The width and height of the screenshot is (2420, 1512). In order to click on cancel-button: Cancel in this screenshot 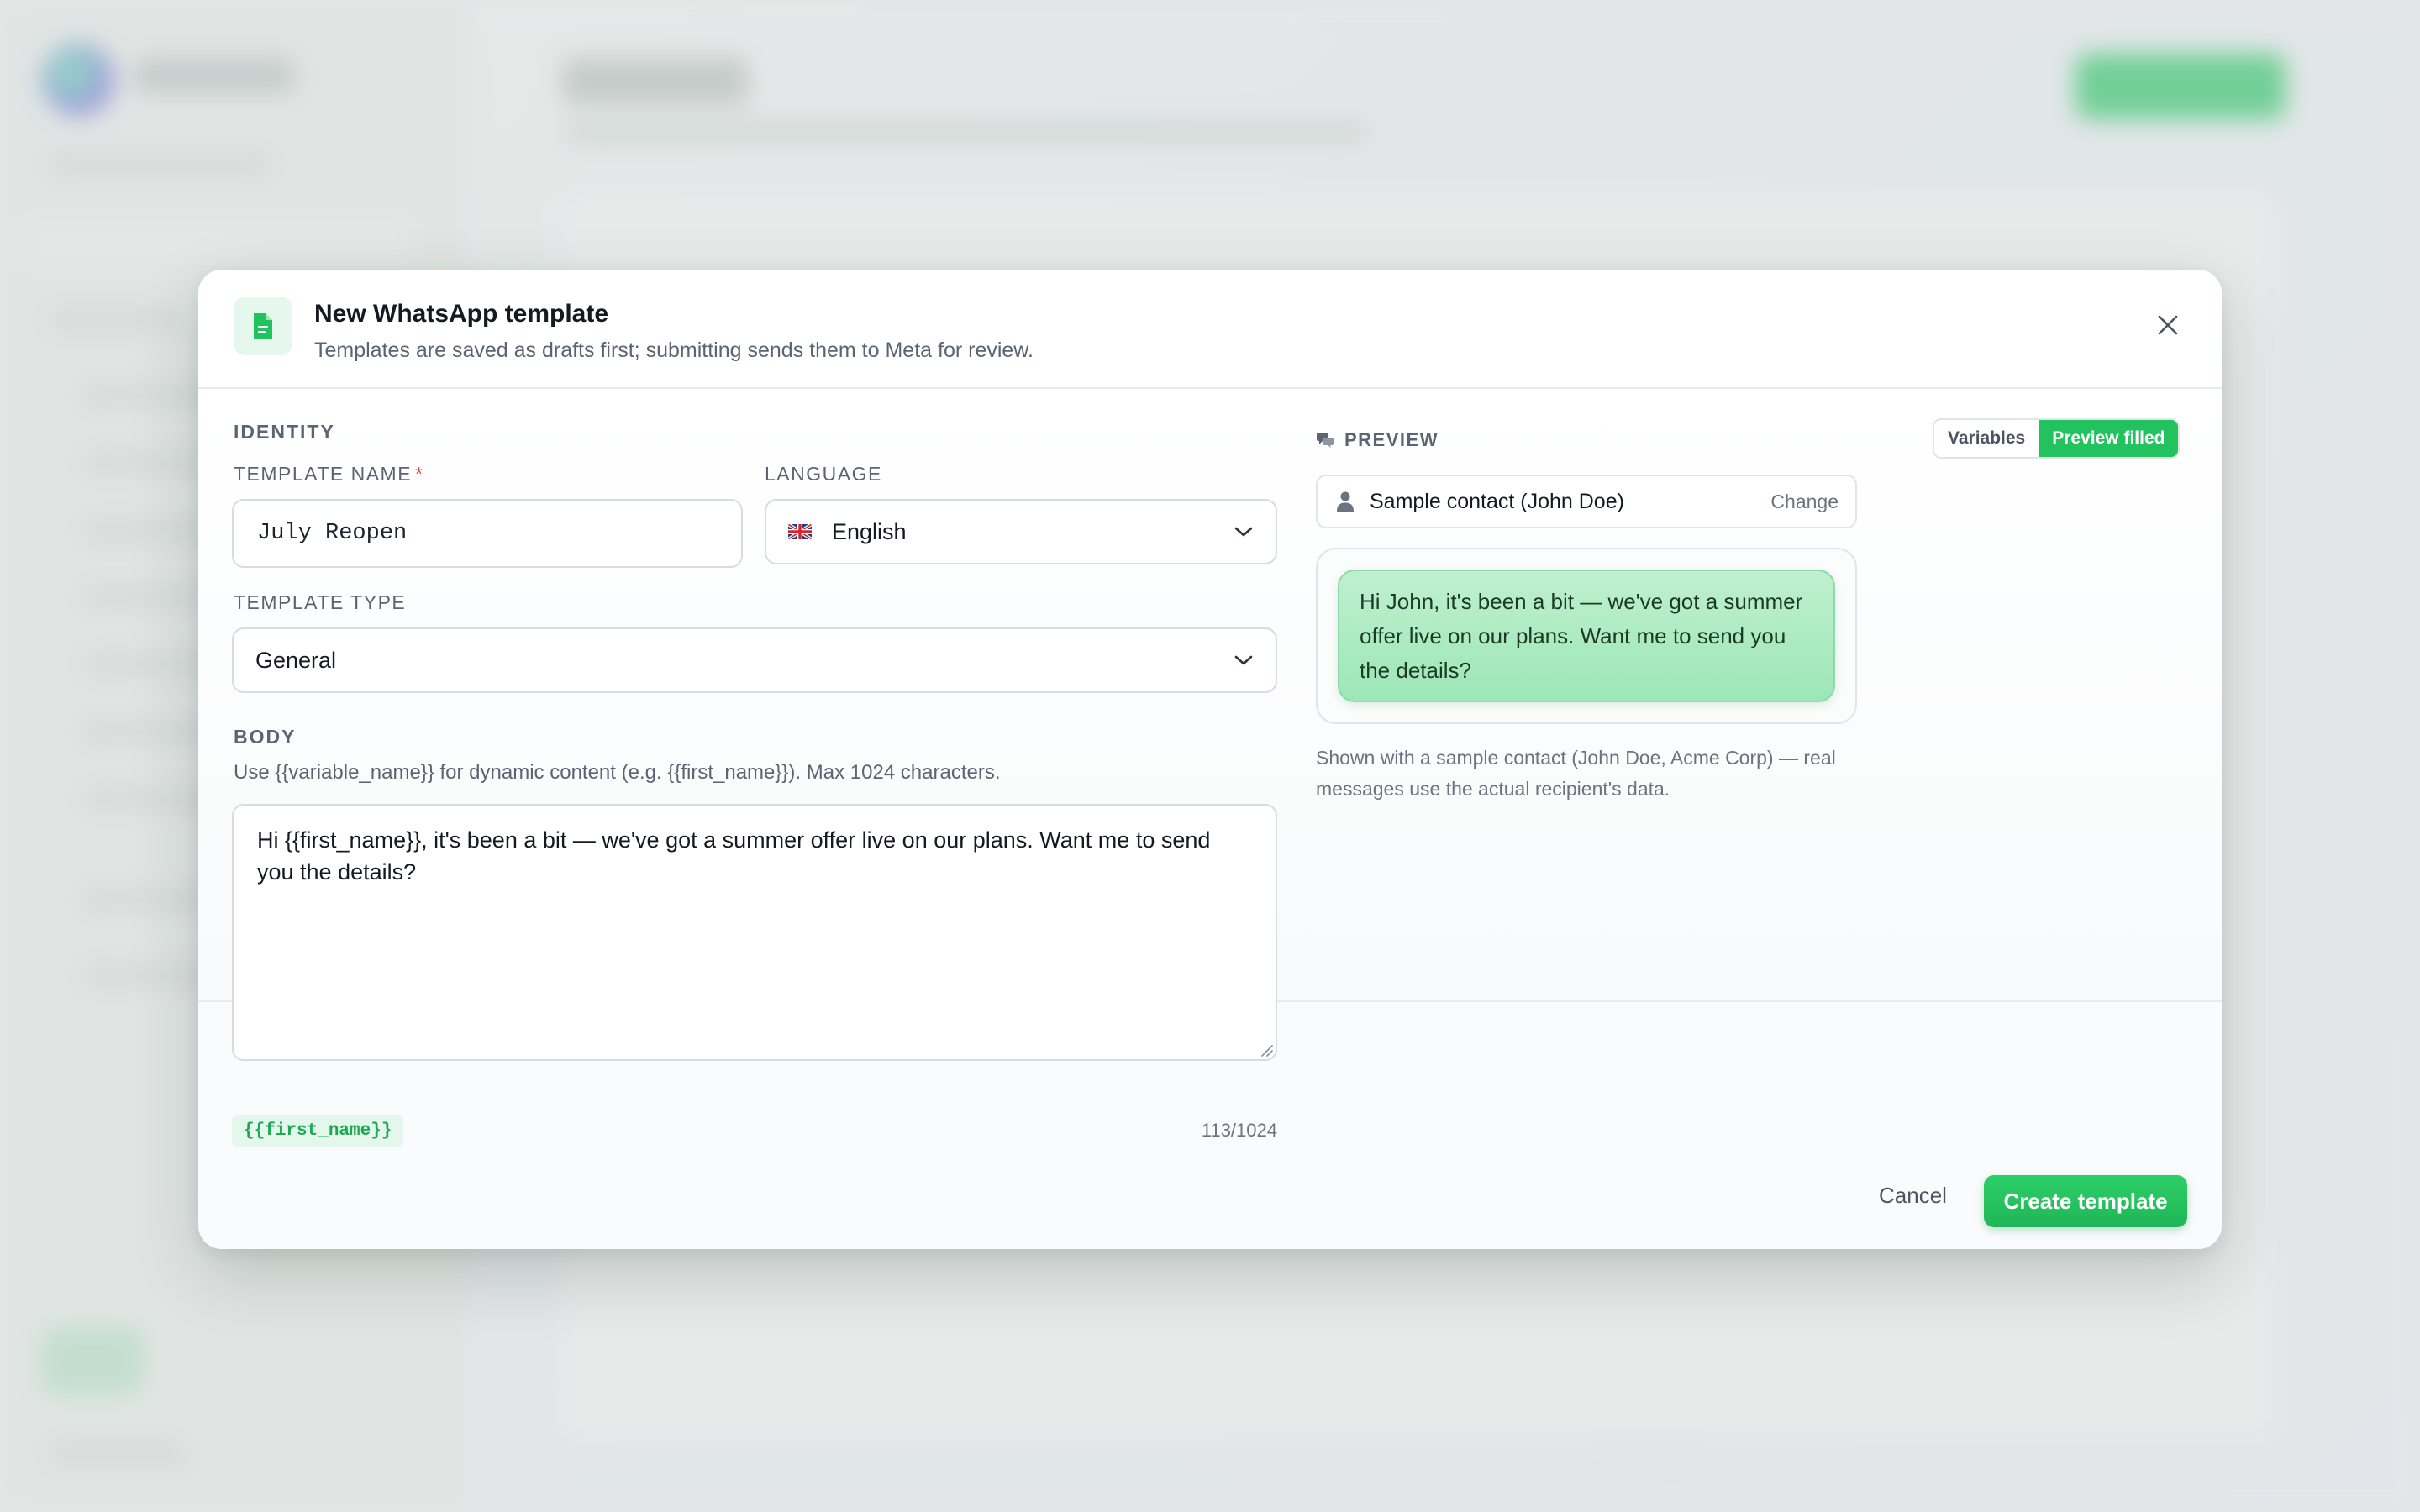, I will do `click(1913, 1196)`.